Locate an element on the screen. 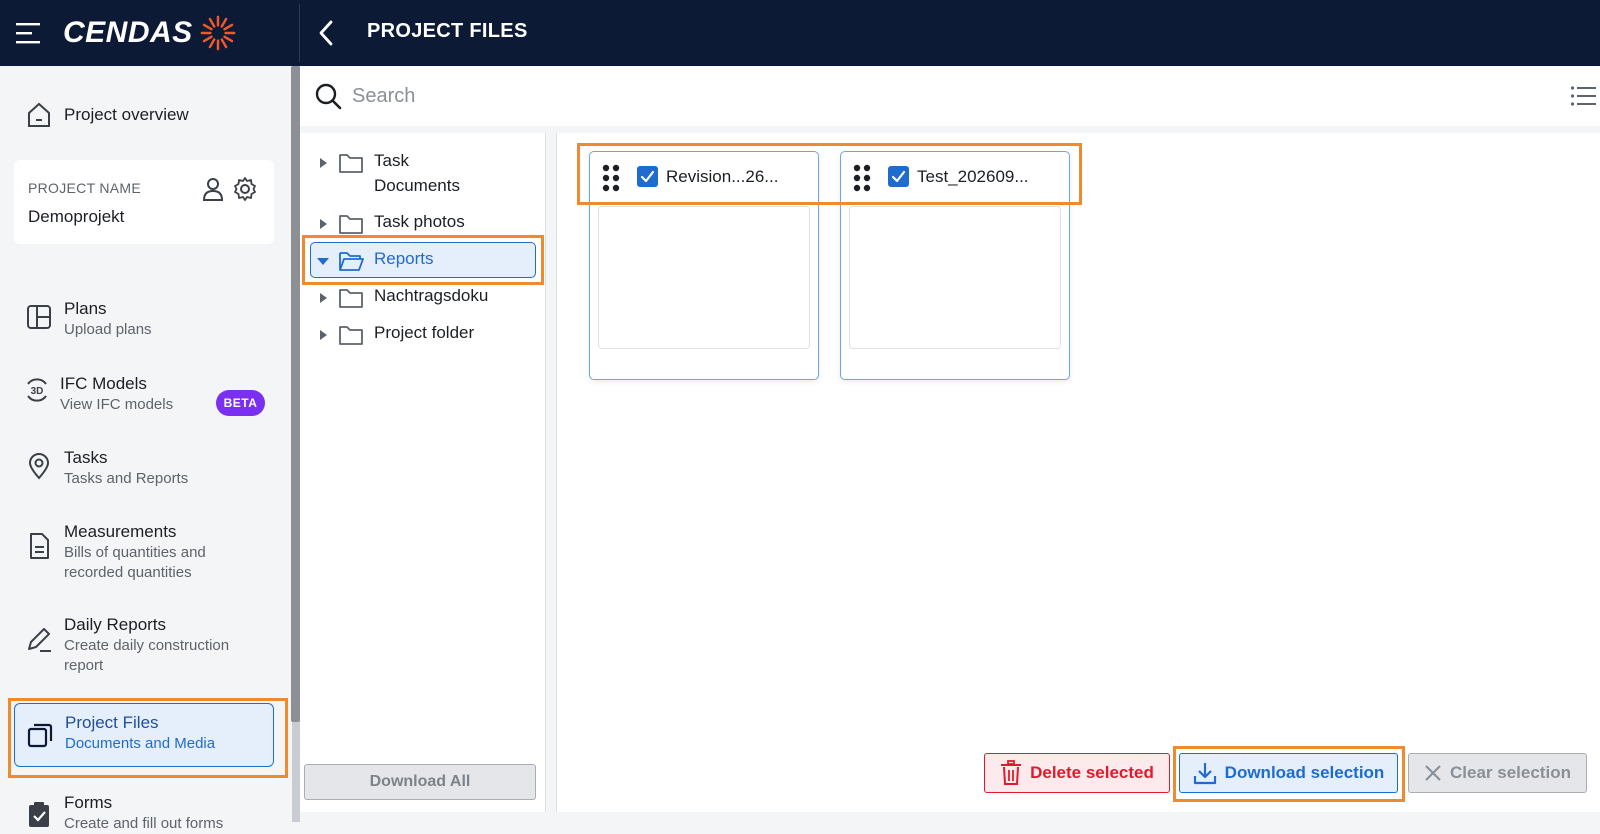  download-selection-button: Download selection is located at coordinates (1288, 773).